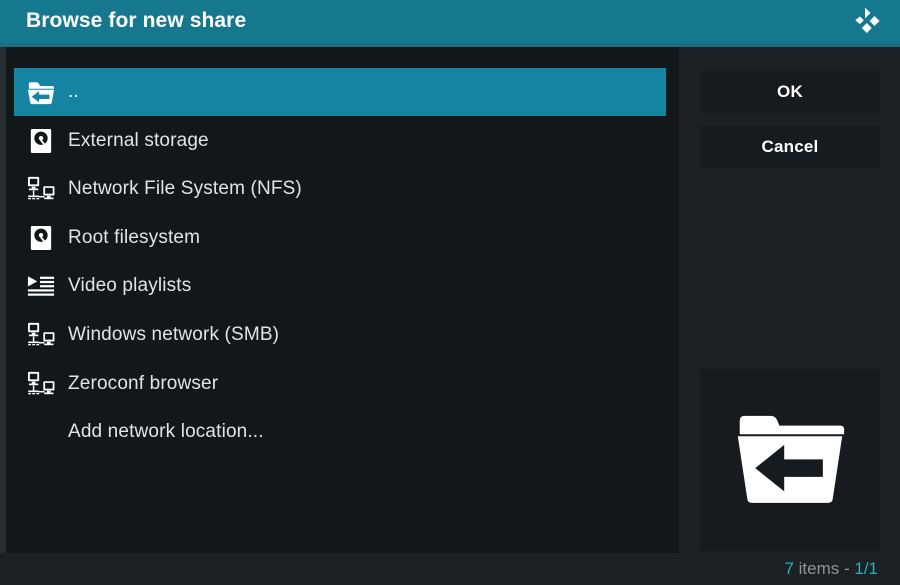  I want to click on playlist-icon, so click(41, 286).